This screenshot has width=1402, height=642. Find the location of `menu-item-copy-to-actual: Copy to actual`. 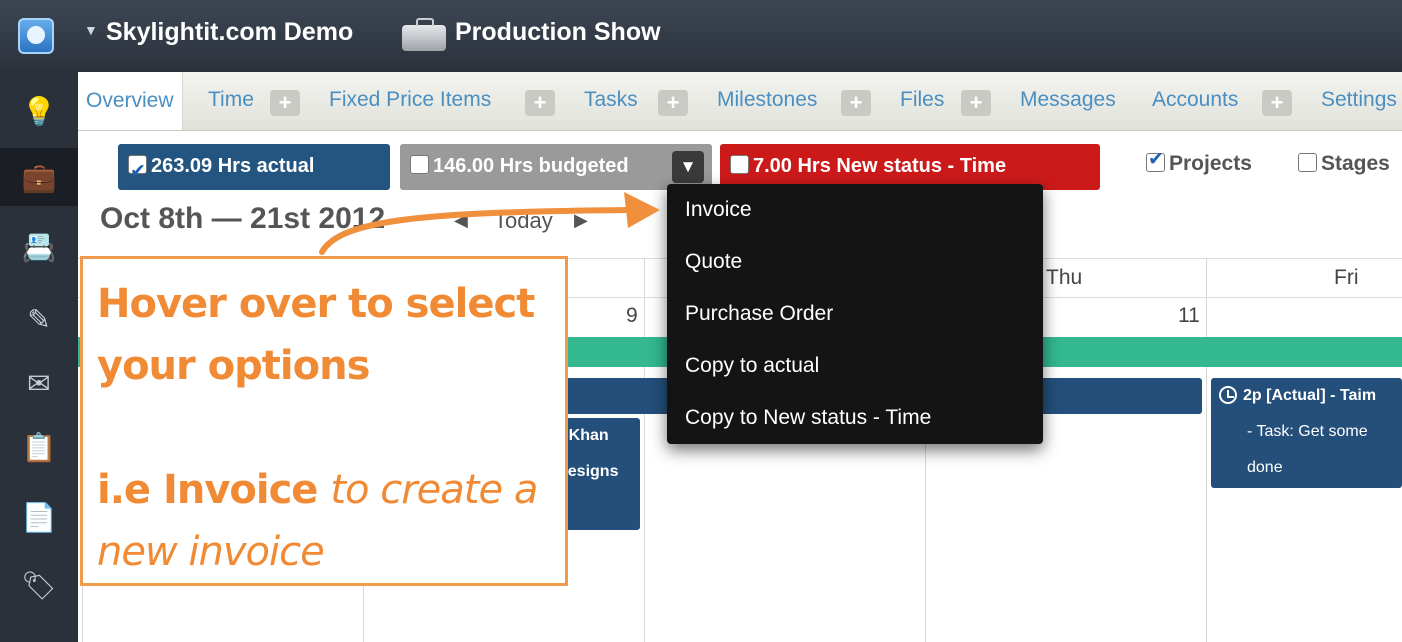

menu-item-copy-to-actual: Copy to actual is located at coordinates (752, 366).